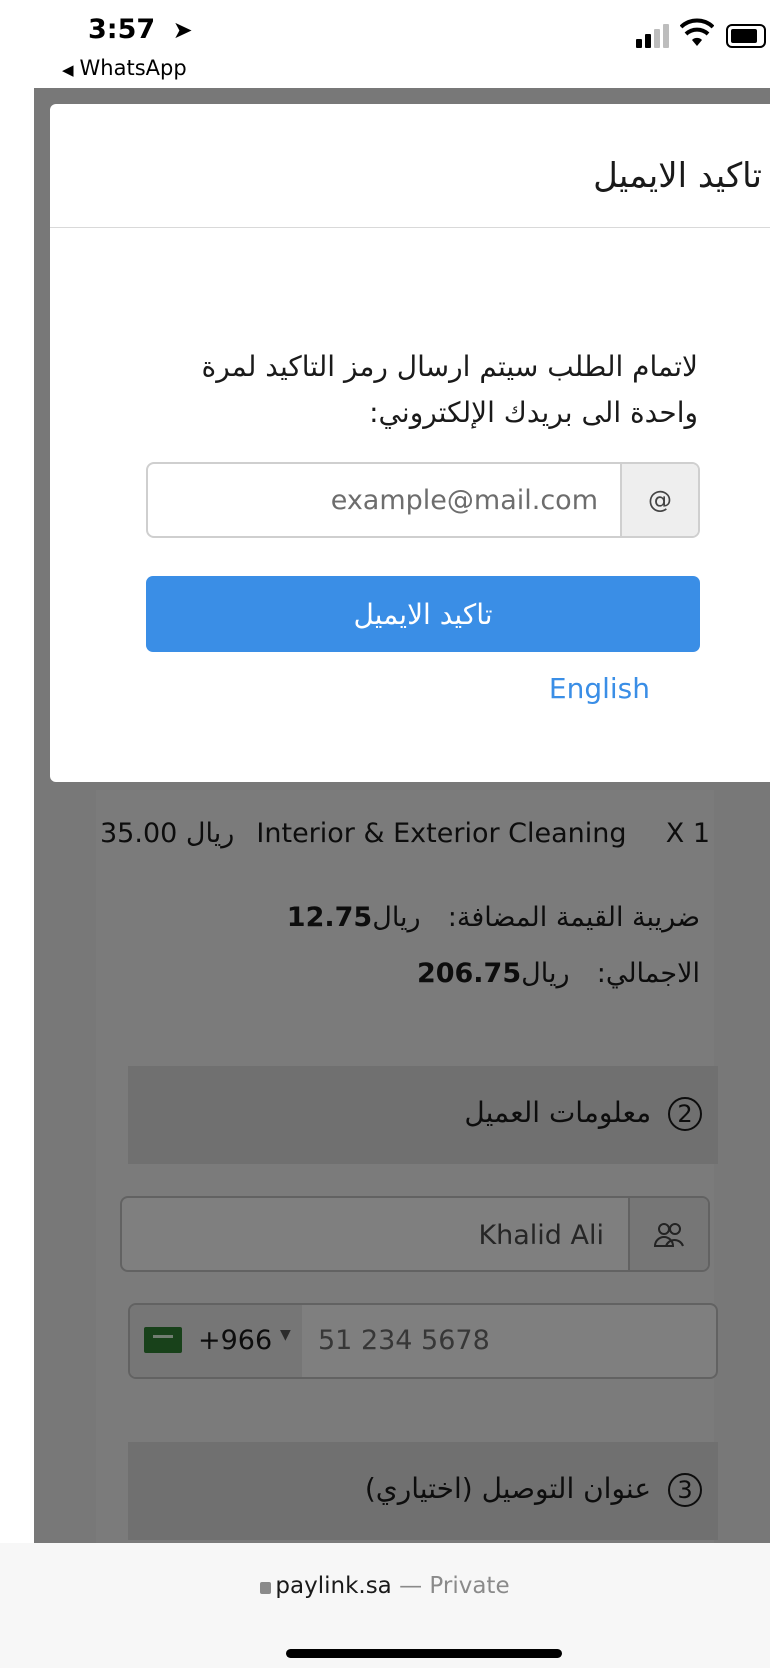 This screenshot has width=770, height=1668. I want to click on back-to-app-link: ◀ WhatsApp, so click(124, 68).